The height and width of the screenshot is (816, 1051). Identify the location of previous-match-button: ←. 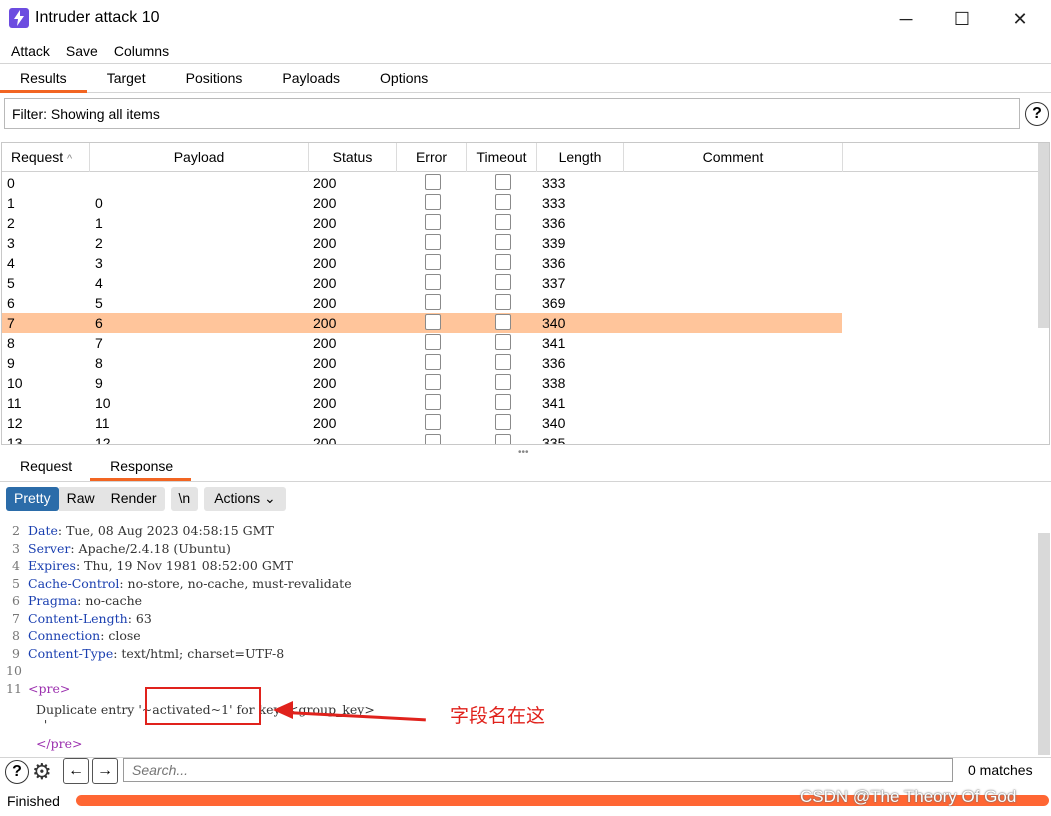
(76, 771).